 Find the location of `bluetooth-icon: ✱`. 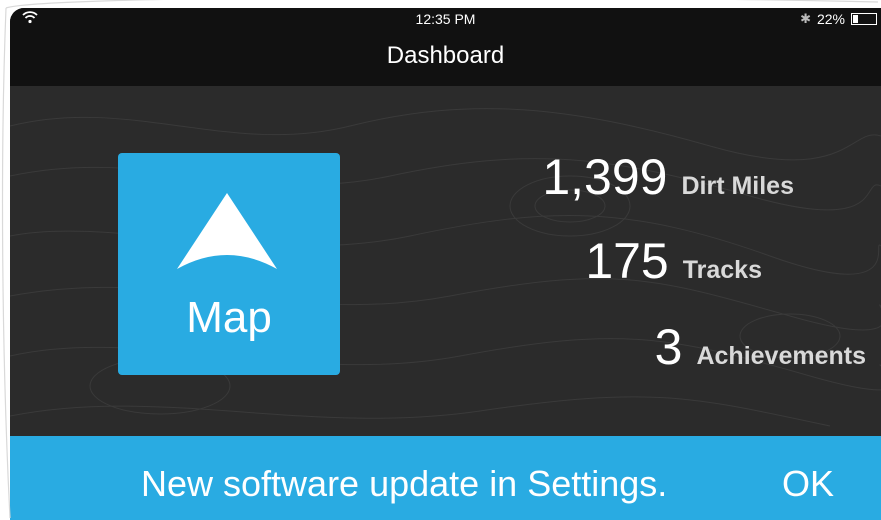

bluetooth-icon: ✱ is located at coordinates (805, 18).